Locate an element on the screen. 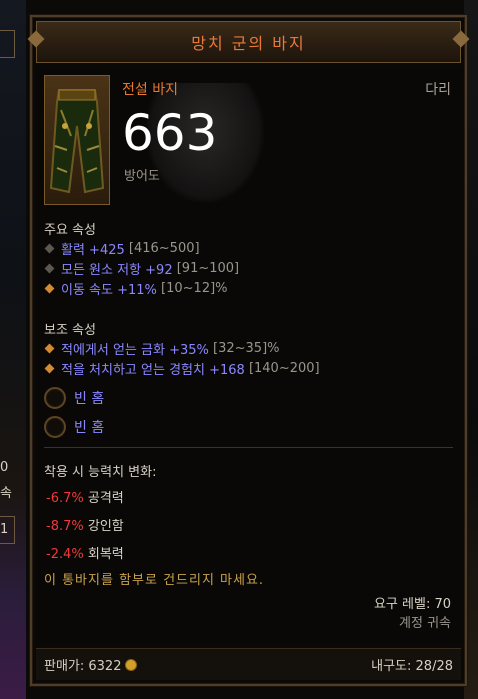 The width and height of the screenshot is (478, 699). background-left-panel: 0 속 1 is located at coordinates (13, 349).